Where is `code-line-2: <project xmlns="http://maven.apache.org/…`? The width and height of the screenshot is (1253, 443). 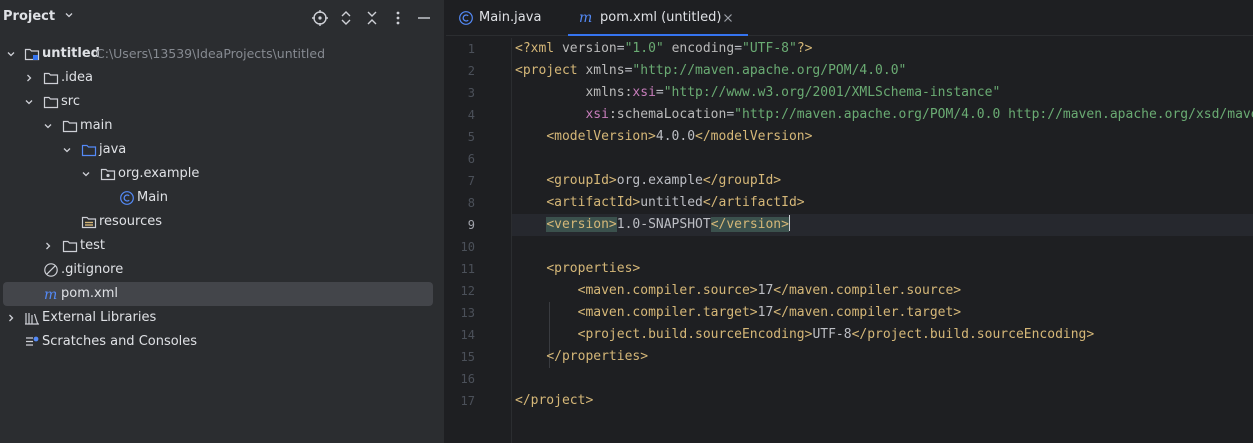 code-line-2: <project xmlns="http://maven.apache.org/… is located at coordinates (711, 70).